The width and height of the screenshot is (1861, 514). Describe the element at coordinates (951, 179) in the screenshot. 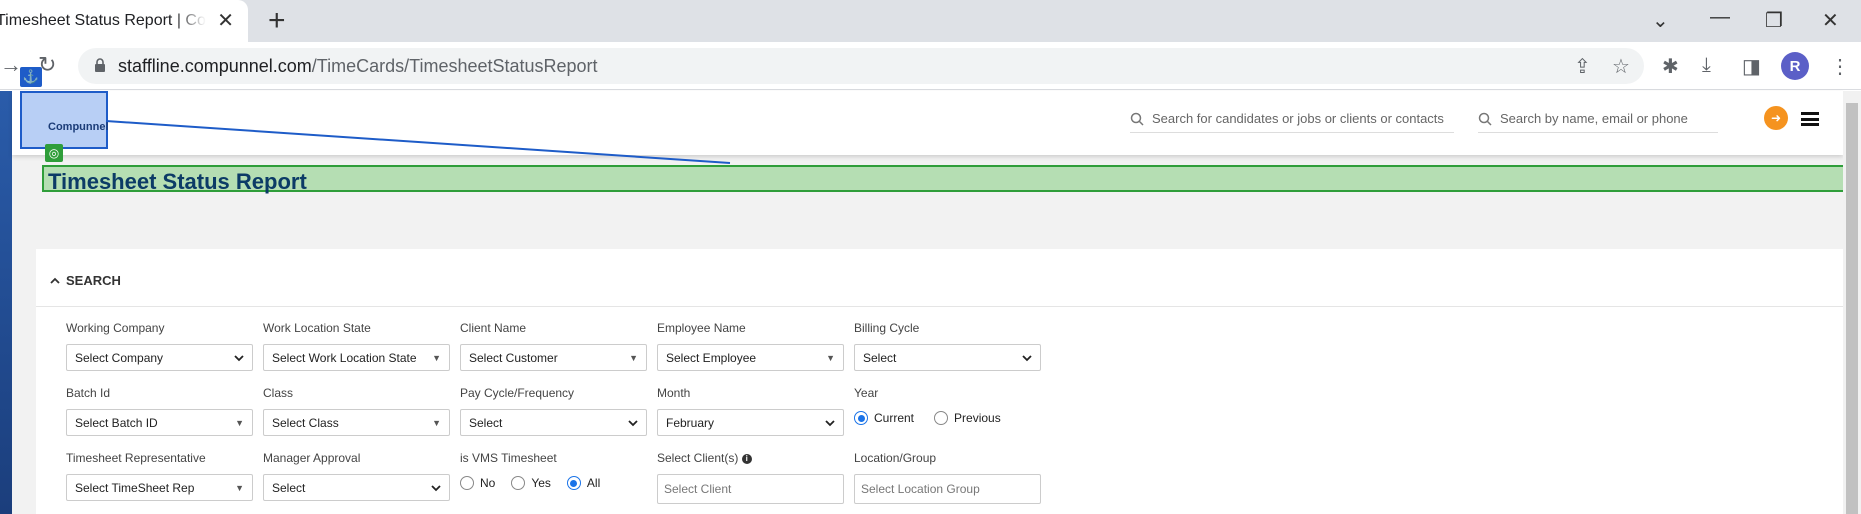

I see `page-title-bar: Timesheet Status Report` at that location.